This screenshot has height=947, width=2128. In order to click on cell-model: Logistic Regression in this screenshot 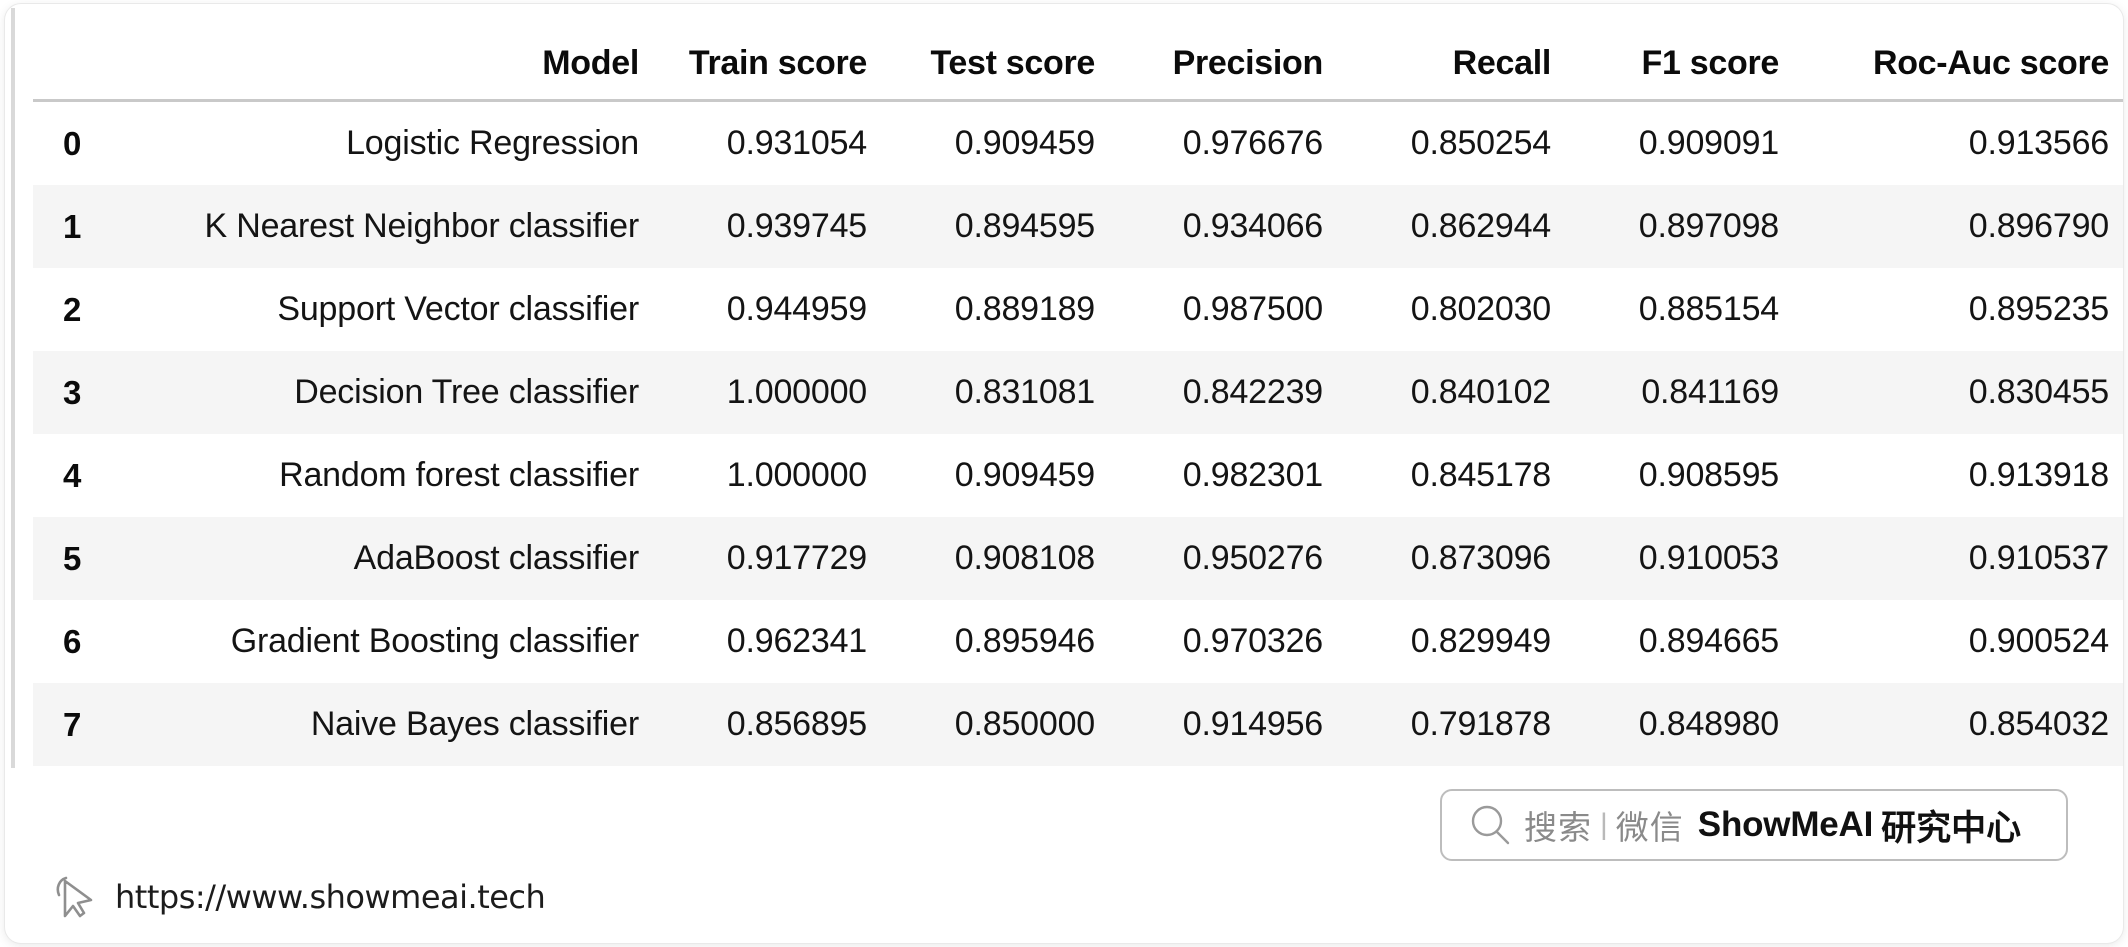, I will do `click(385, 142)`.